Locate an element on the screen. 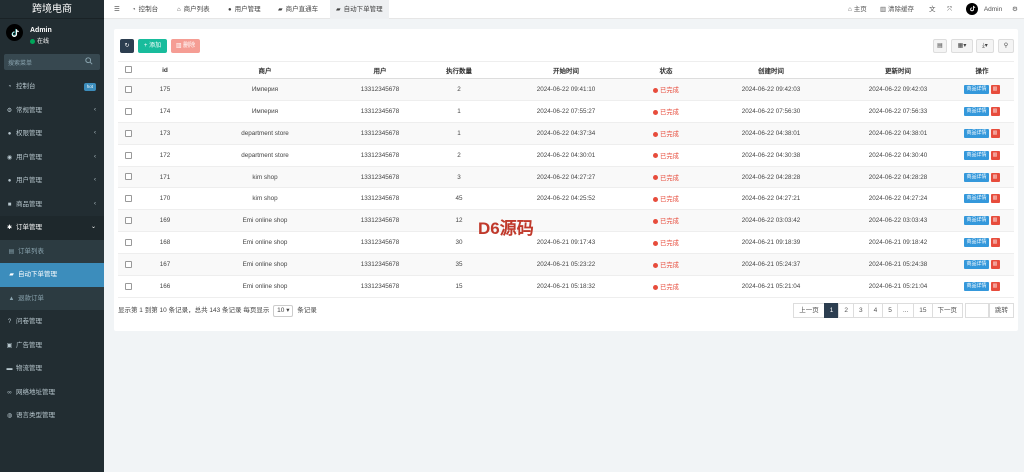 This screenshot has width=1024, height=472. tab-dashboard: ◔ 控制台 is located at coordinates (145, 9).